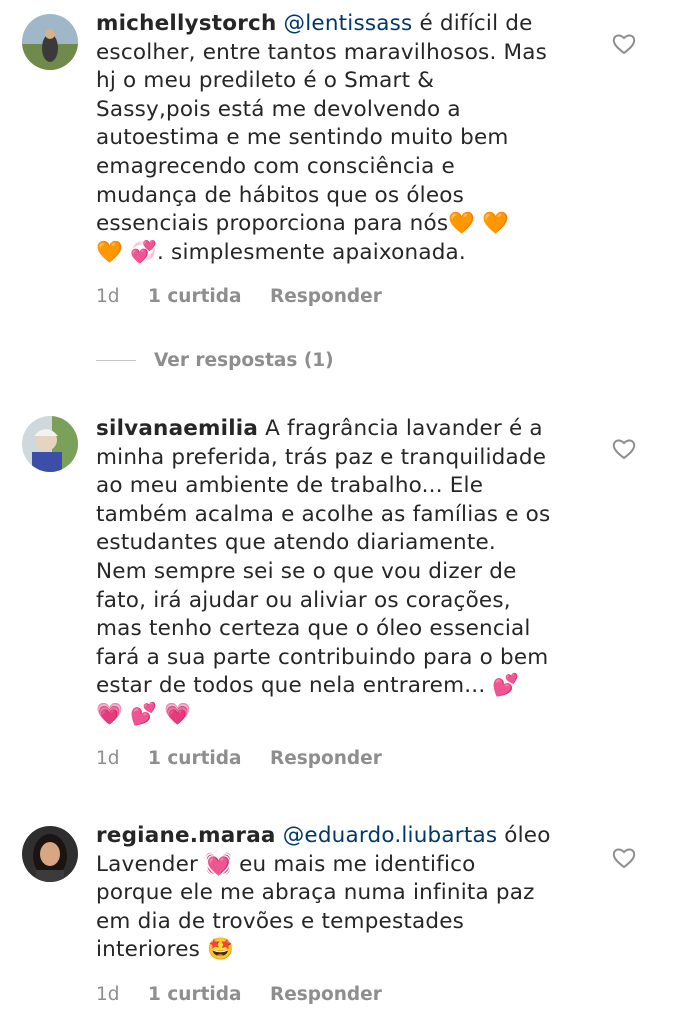 The image size is (674, 1024). Describe the element at coordinates (177, 428) in the screenshot. I see `username: silvanaemilia` at that location.